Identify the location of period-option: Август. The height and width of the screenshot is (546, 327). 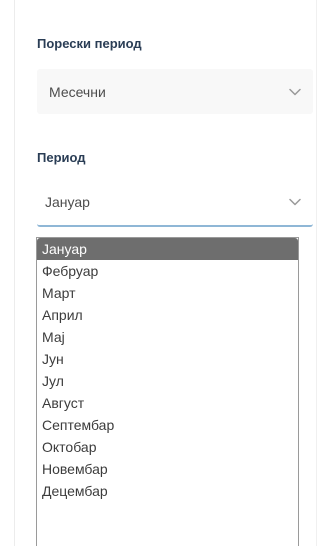
(167, 403).